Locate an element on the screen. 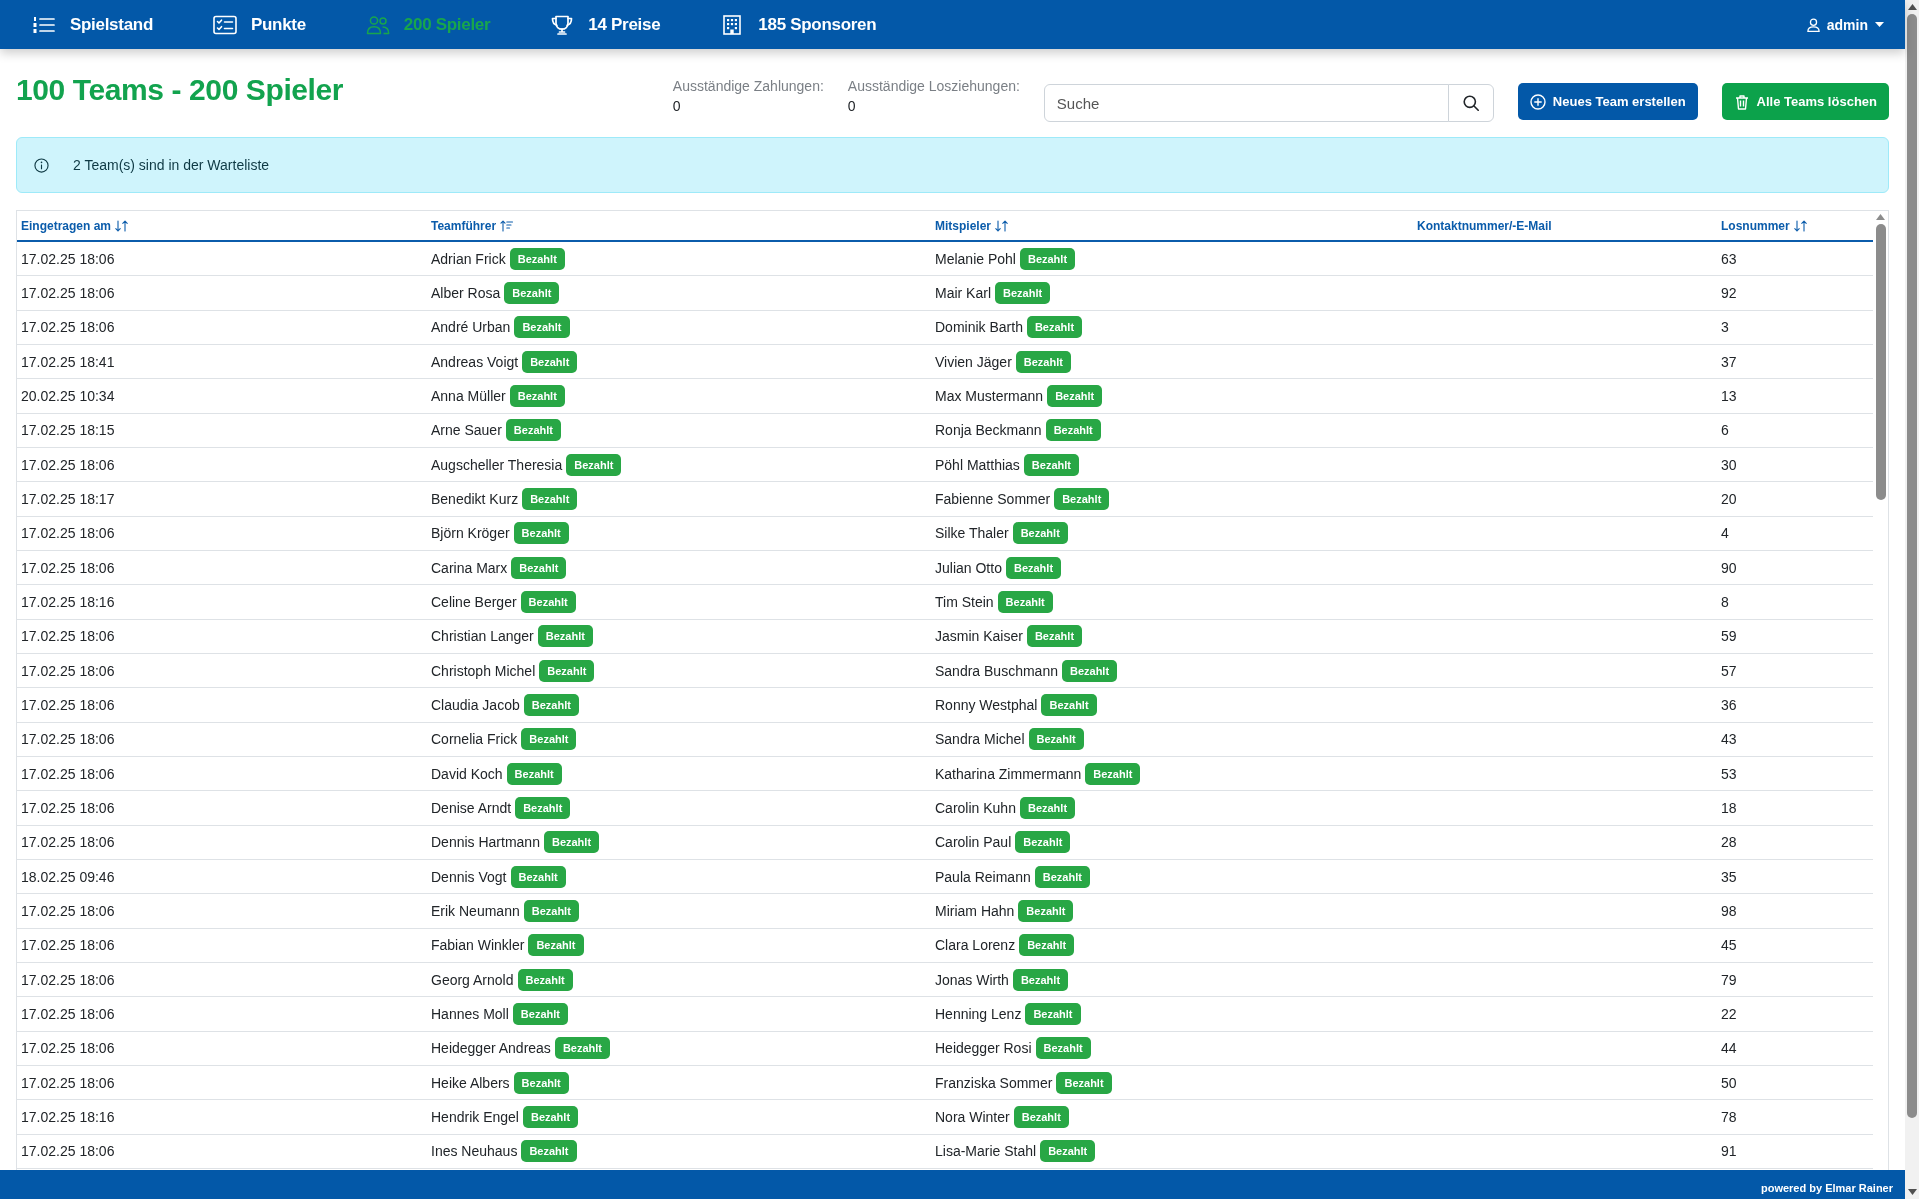 This screenshot has height=1199, width=1919. column-header: Losnummer is located at coordinates (1764, 225).